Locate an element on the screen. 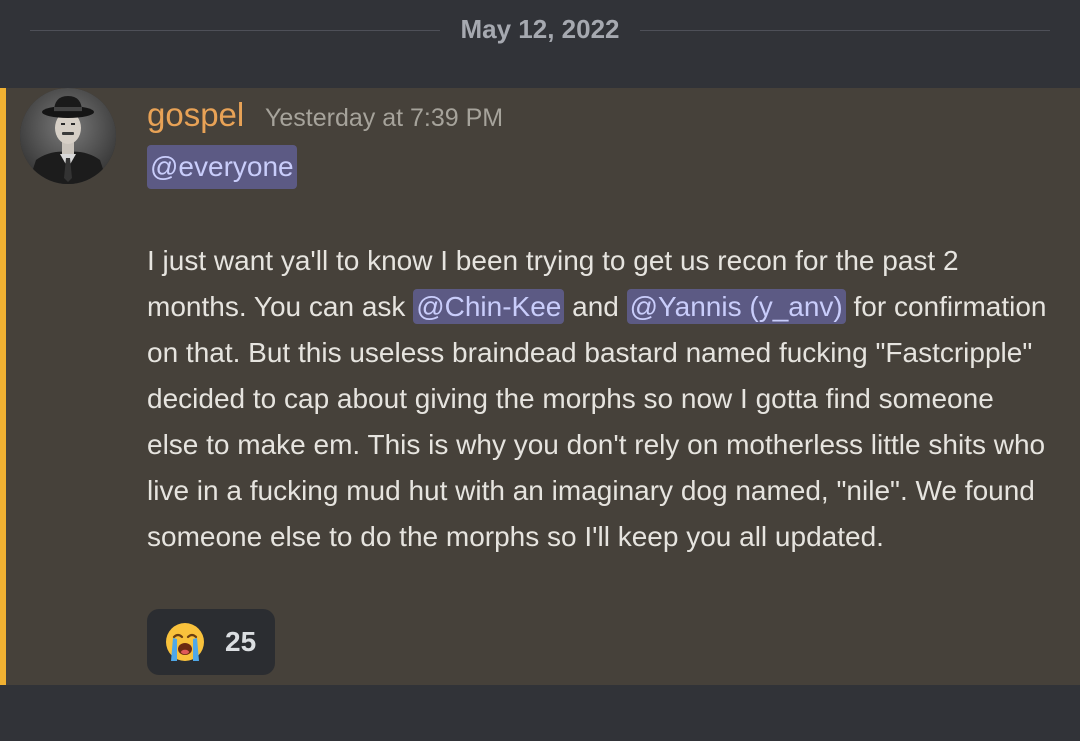 The image size is (1080, 741). everyone-mention: @everyone is located at coordinates (222, 167).